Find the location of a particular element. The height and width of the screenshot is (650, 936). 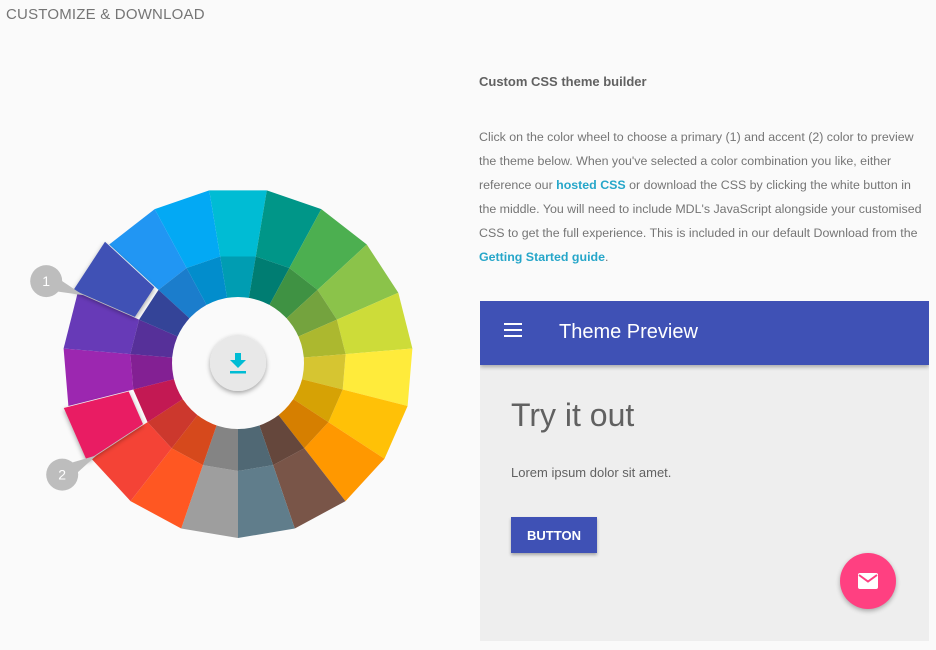

hosted-css-link: hosted CSS is located at coordinates (591, 185).